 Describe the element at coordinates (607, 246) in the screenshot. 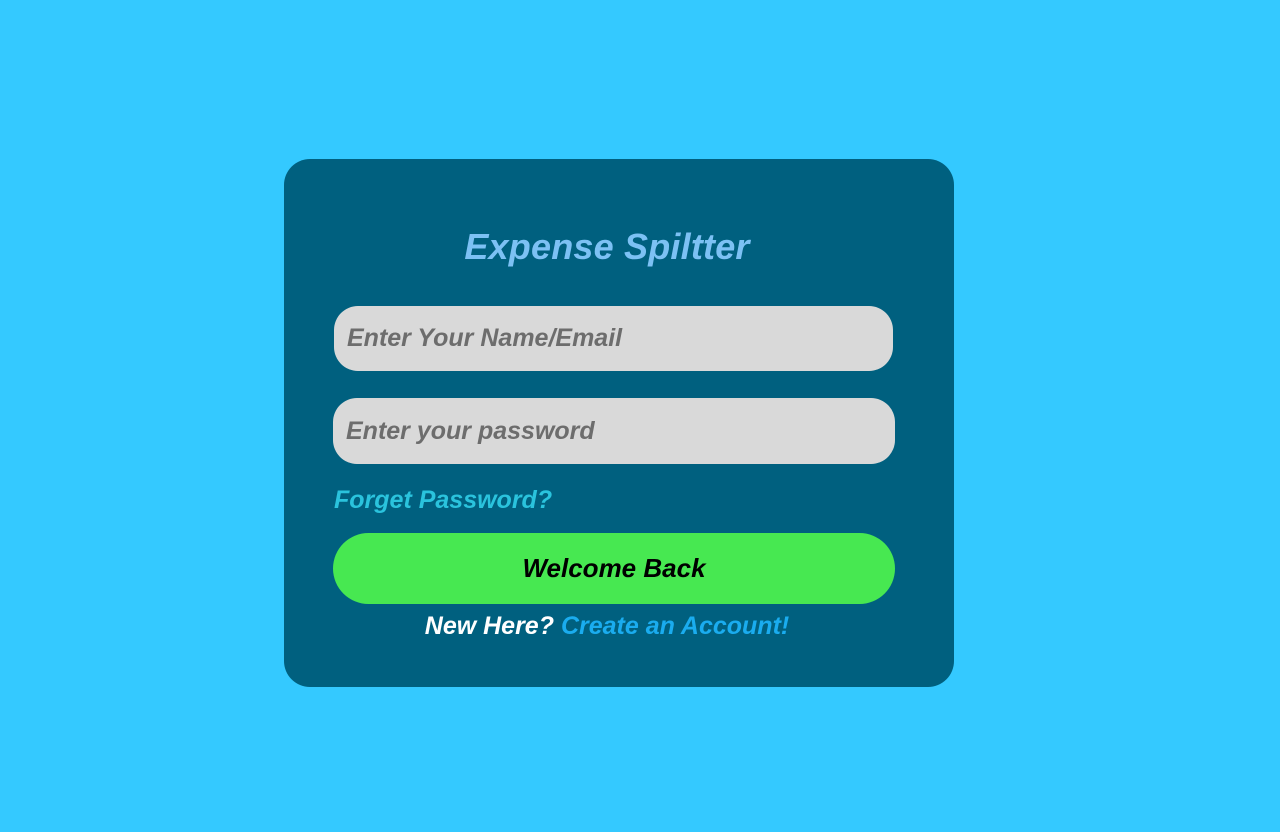

I see `app-title: Expense Spiltter` at that location.